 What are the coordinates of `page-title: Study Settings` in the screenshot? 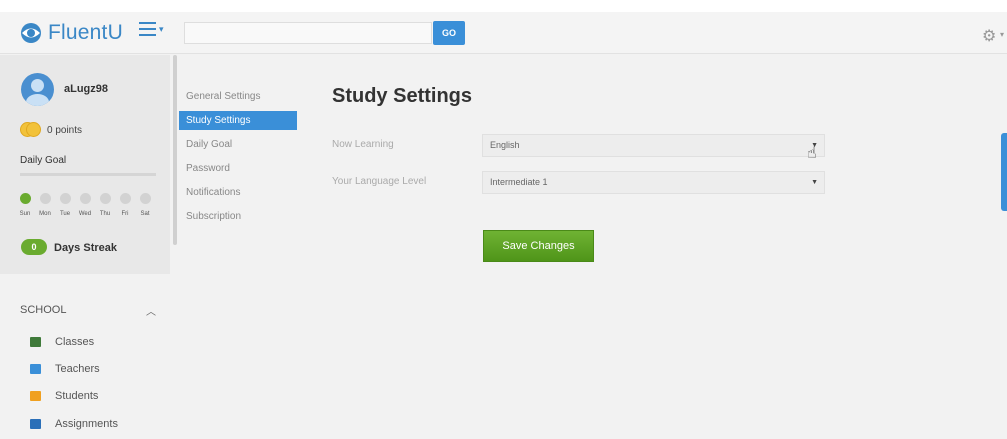 It's located at (402, 96).